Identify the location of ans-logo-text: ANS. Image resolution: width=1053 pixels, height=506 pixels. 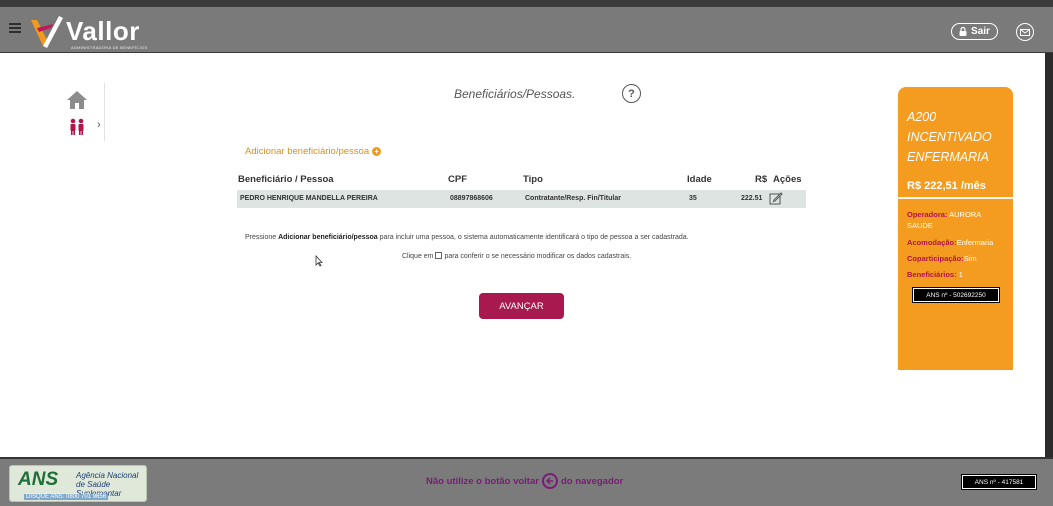
(38, 479).